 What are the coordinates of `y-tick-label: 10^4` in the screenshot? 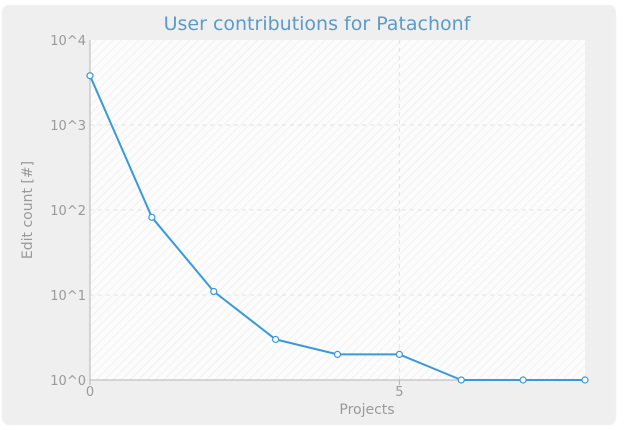 It's located at (68, 41).